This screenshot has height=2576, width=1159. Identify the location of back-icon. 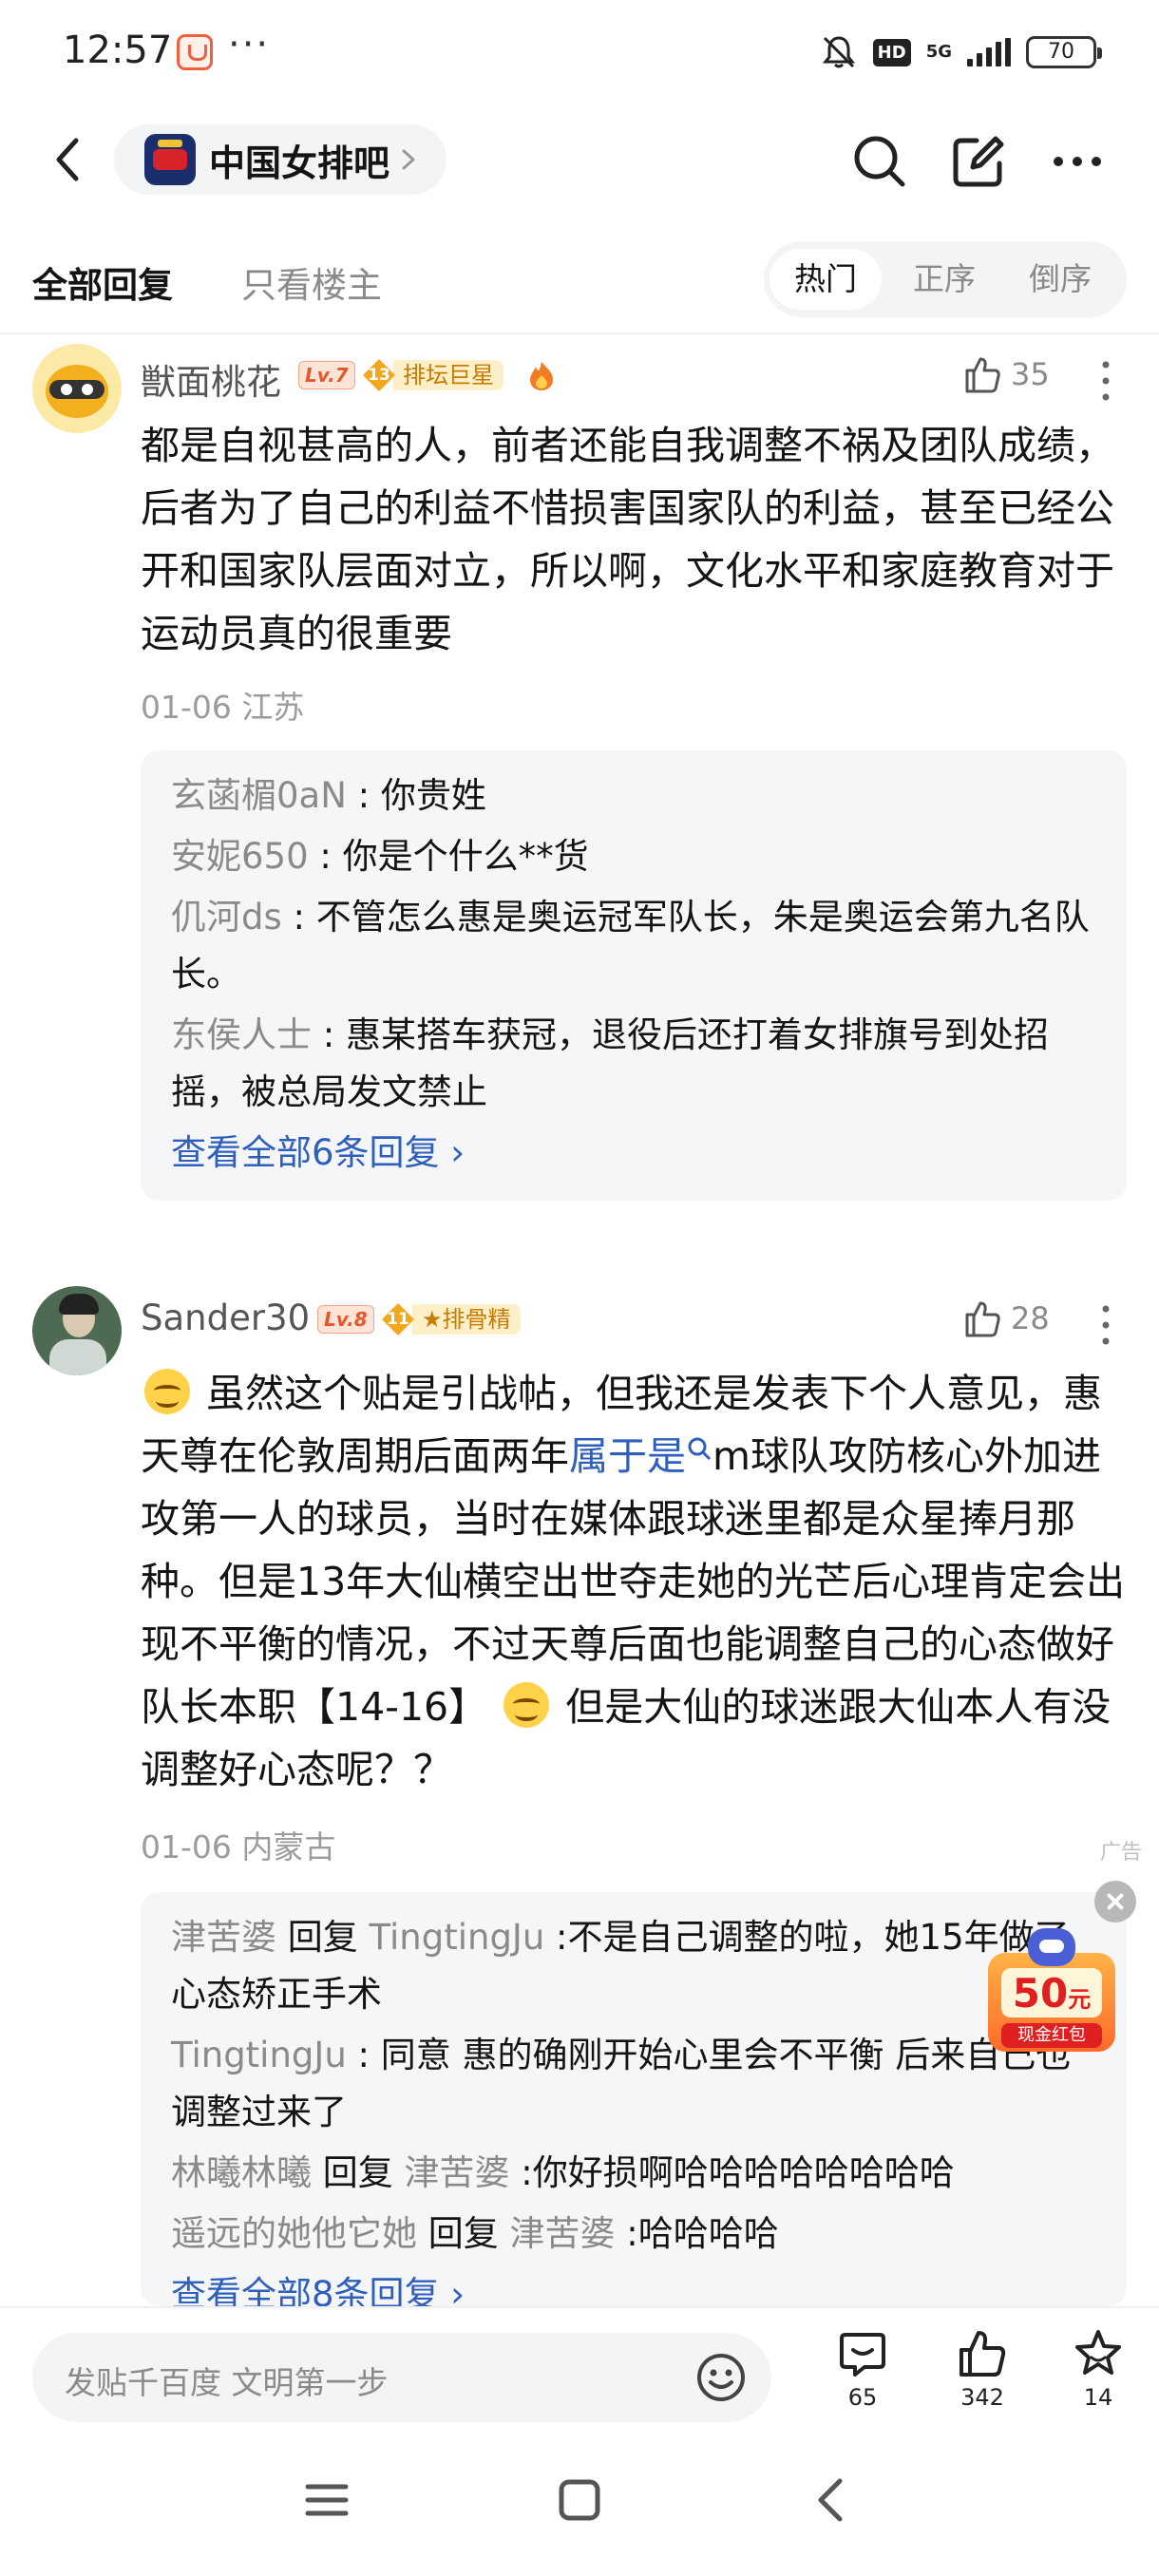
(68, 159).